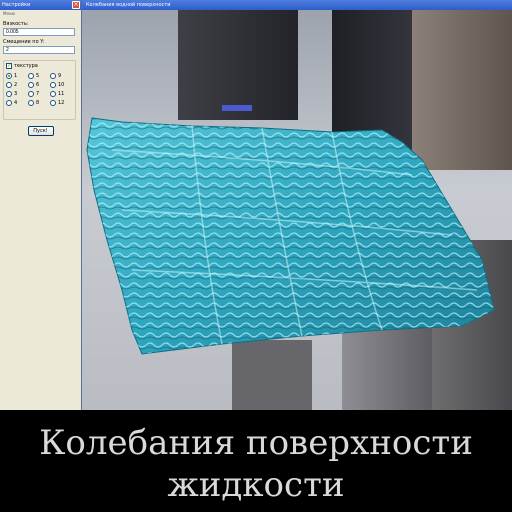  I want to click on radio-label: 1, so click(16, 76).